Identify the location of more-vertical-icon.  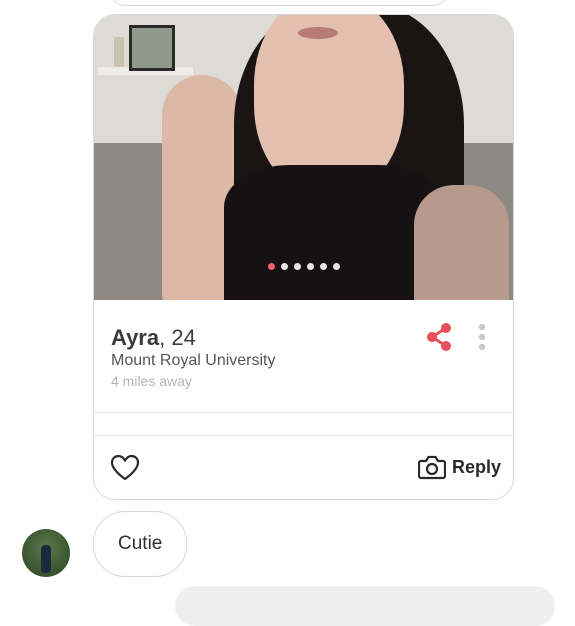
(482, 337).